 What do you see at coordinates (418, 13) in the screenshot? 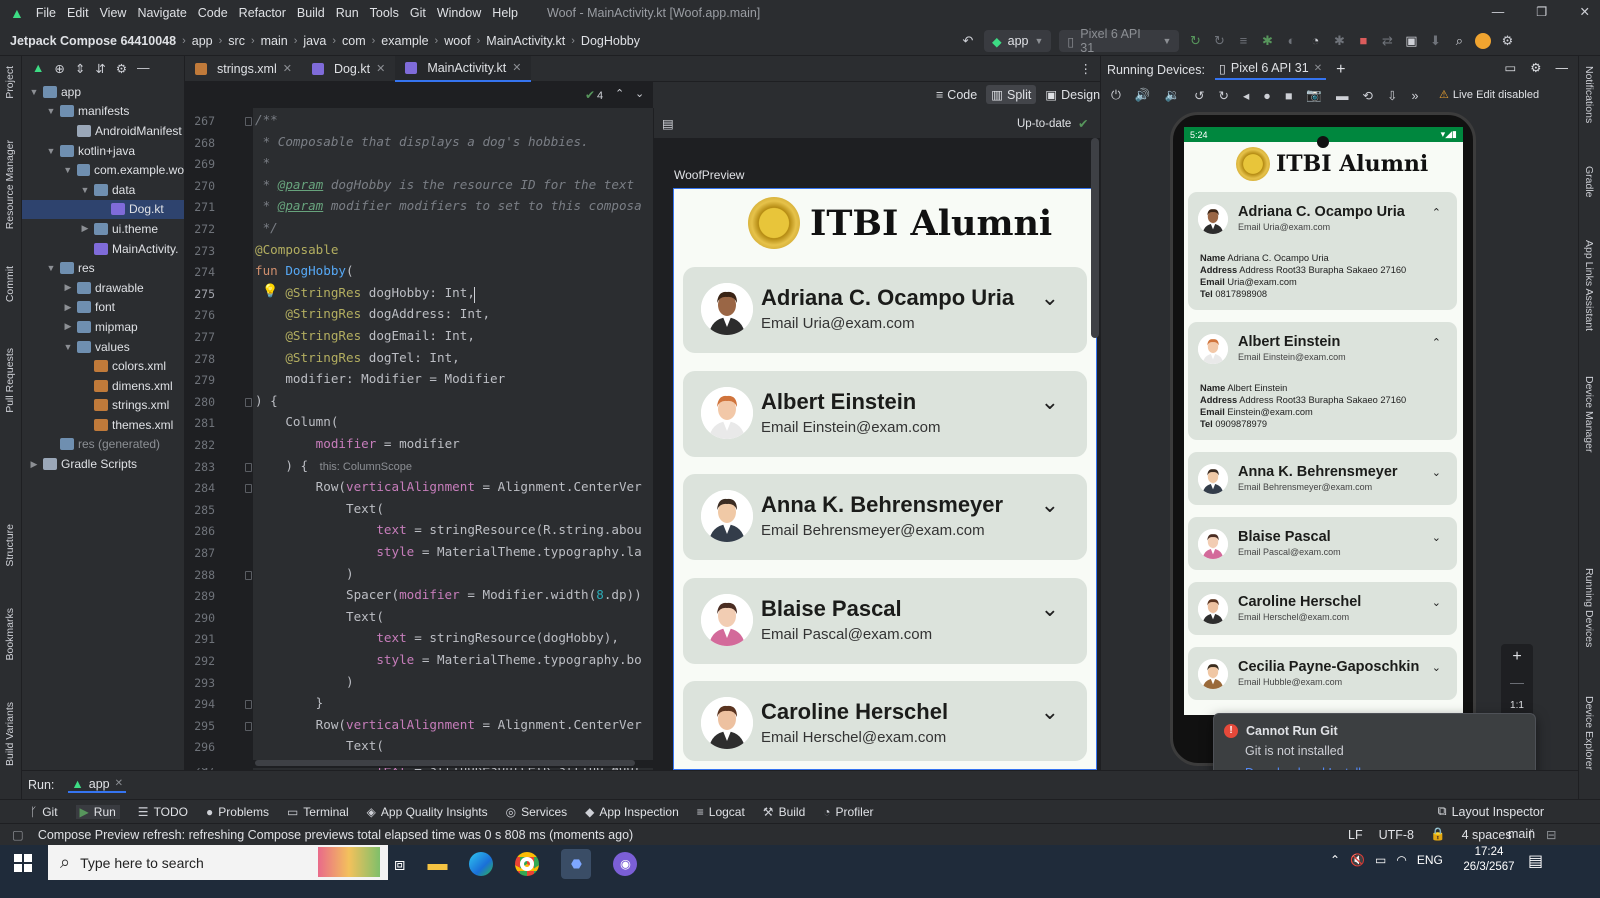
I see `menu-git: Git` at bounding box center [418, 13].